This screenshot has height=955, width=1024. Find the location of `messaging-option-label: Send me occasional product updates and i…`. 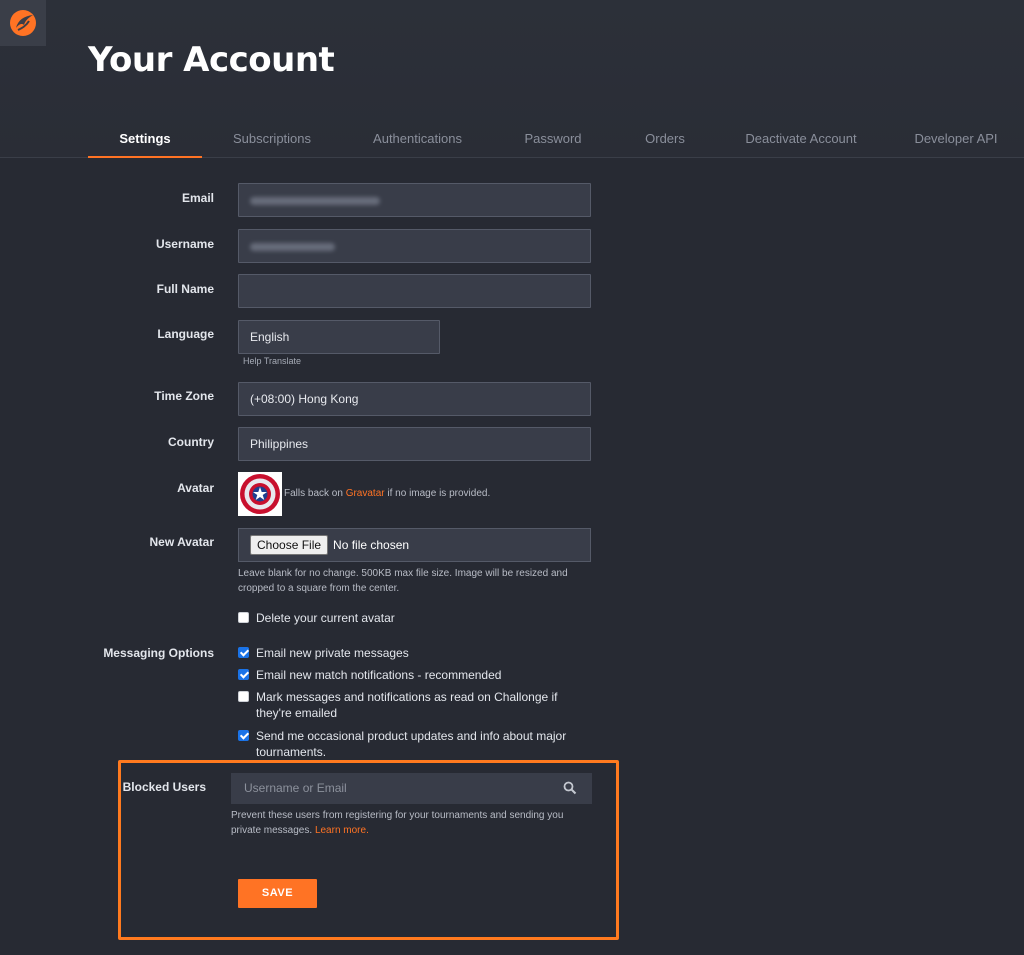

messaging-option-label: Send me occasional product updates and i… is located at coordinates (411, 744).